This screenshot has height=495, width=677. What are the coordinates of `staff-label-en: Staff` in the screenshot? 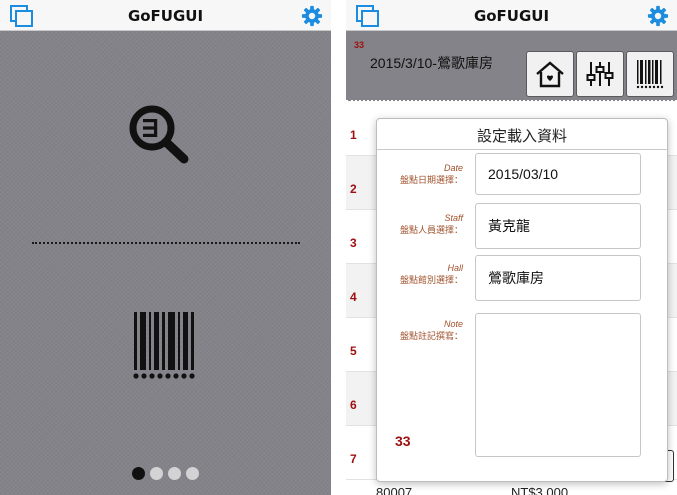 It's located at (453, 218).